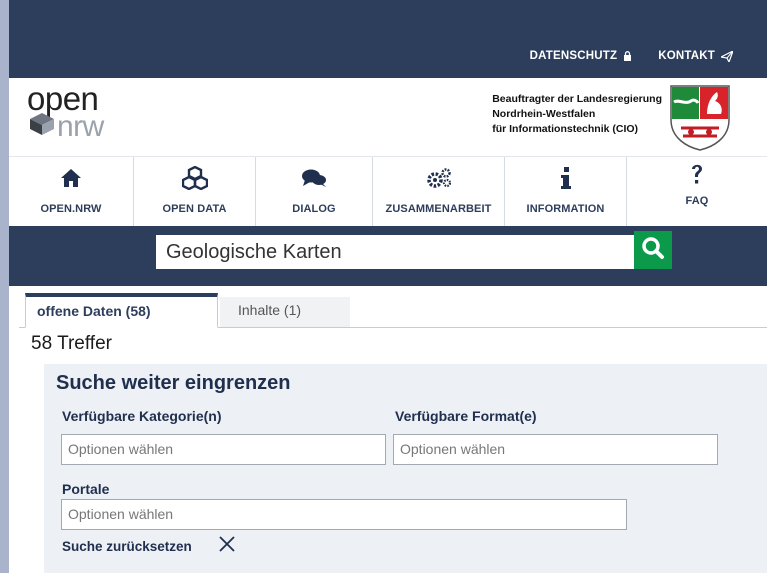 This screenshot has width=767, height=573. I want to click on search-band: Geologische Karten, so click(388, 256).